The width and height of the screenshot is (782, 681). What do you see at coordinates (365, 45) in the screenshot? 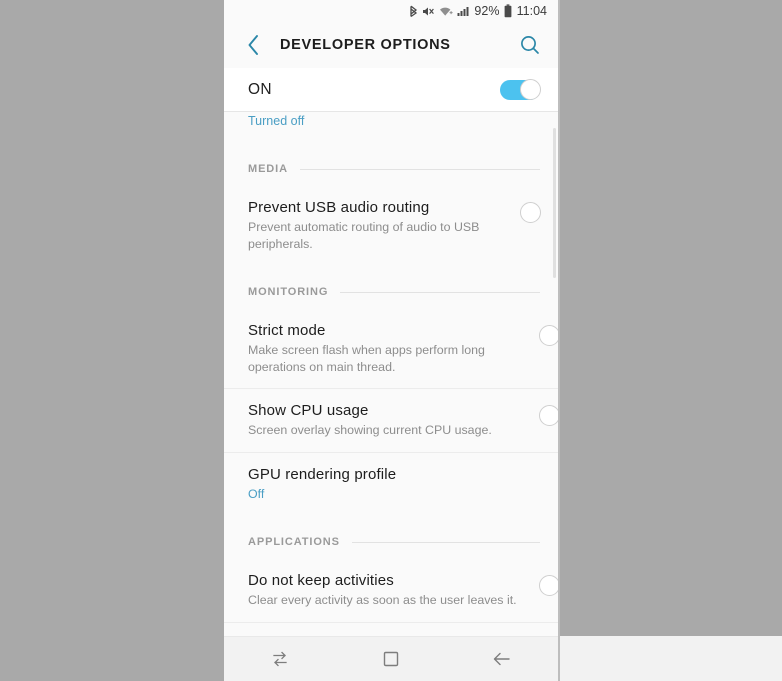
I see `page-title: DEVELOPER OPTIONS` at bounding box center [365, 45].